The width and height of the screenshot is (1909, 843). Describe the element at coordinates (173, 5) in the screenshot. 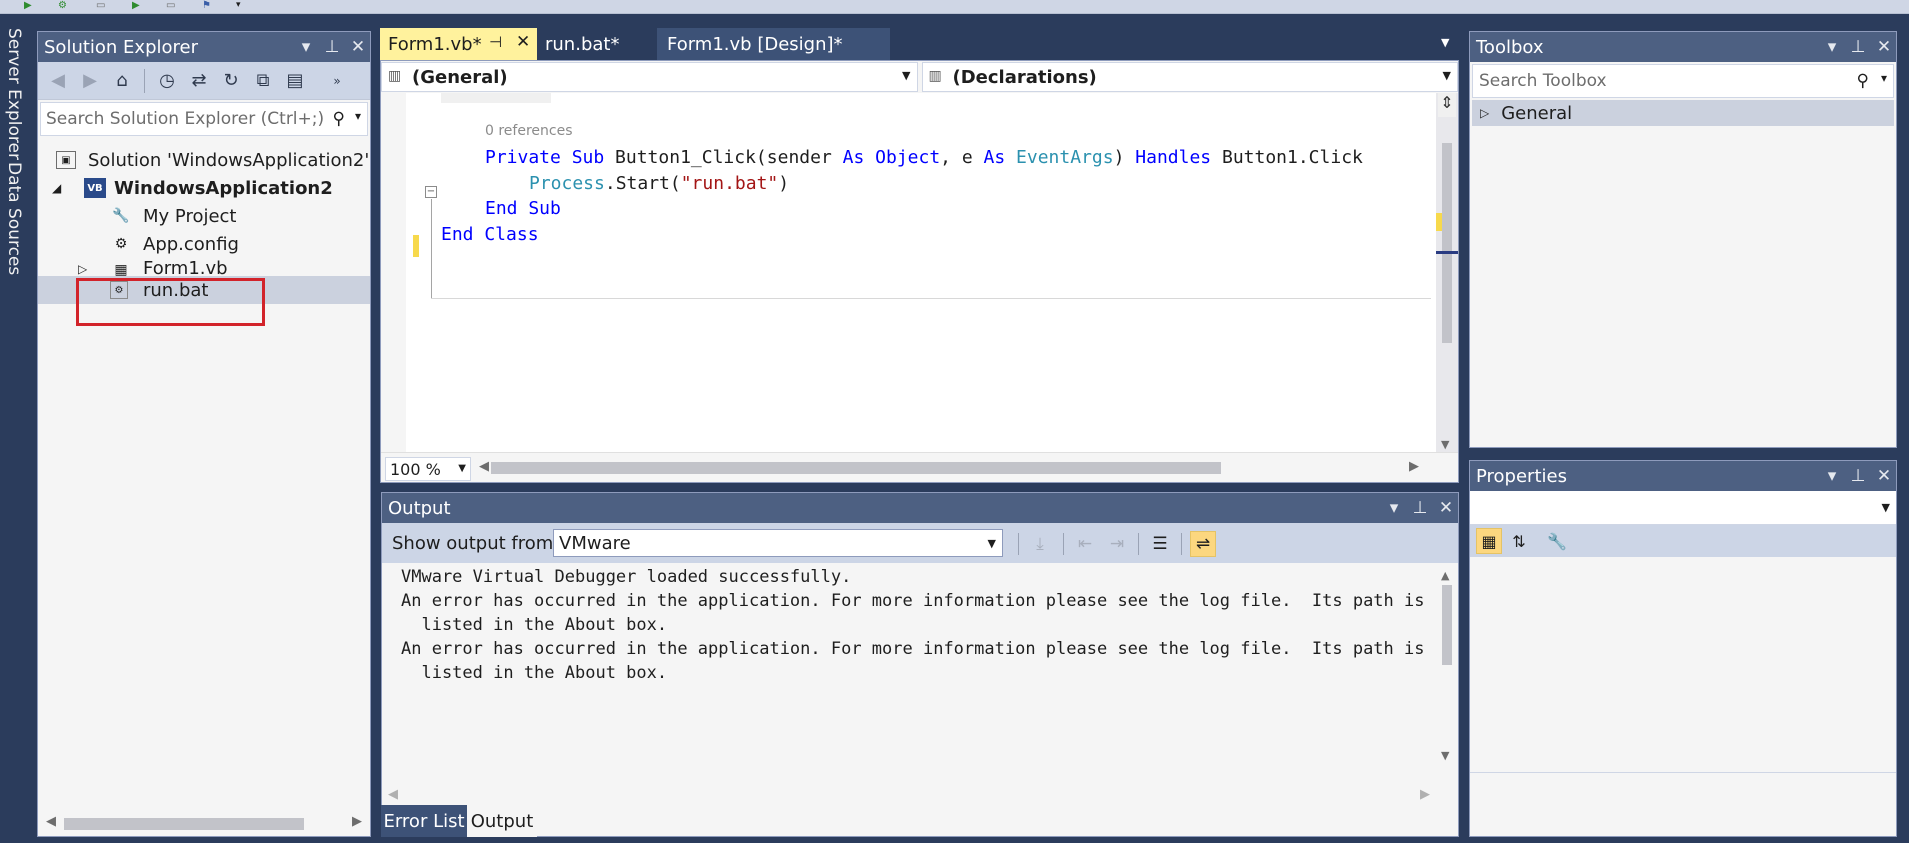

I see `comment-icon: ▭` at that location.